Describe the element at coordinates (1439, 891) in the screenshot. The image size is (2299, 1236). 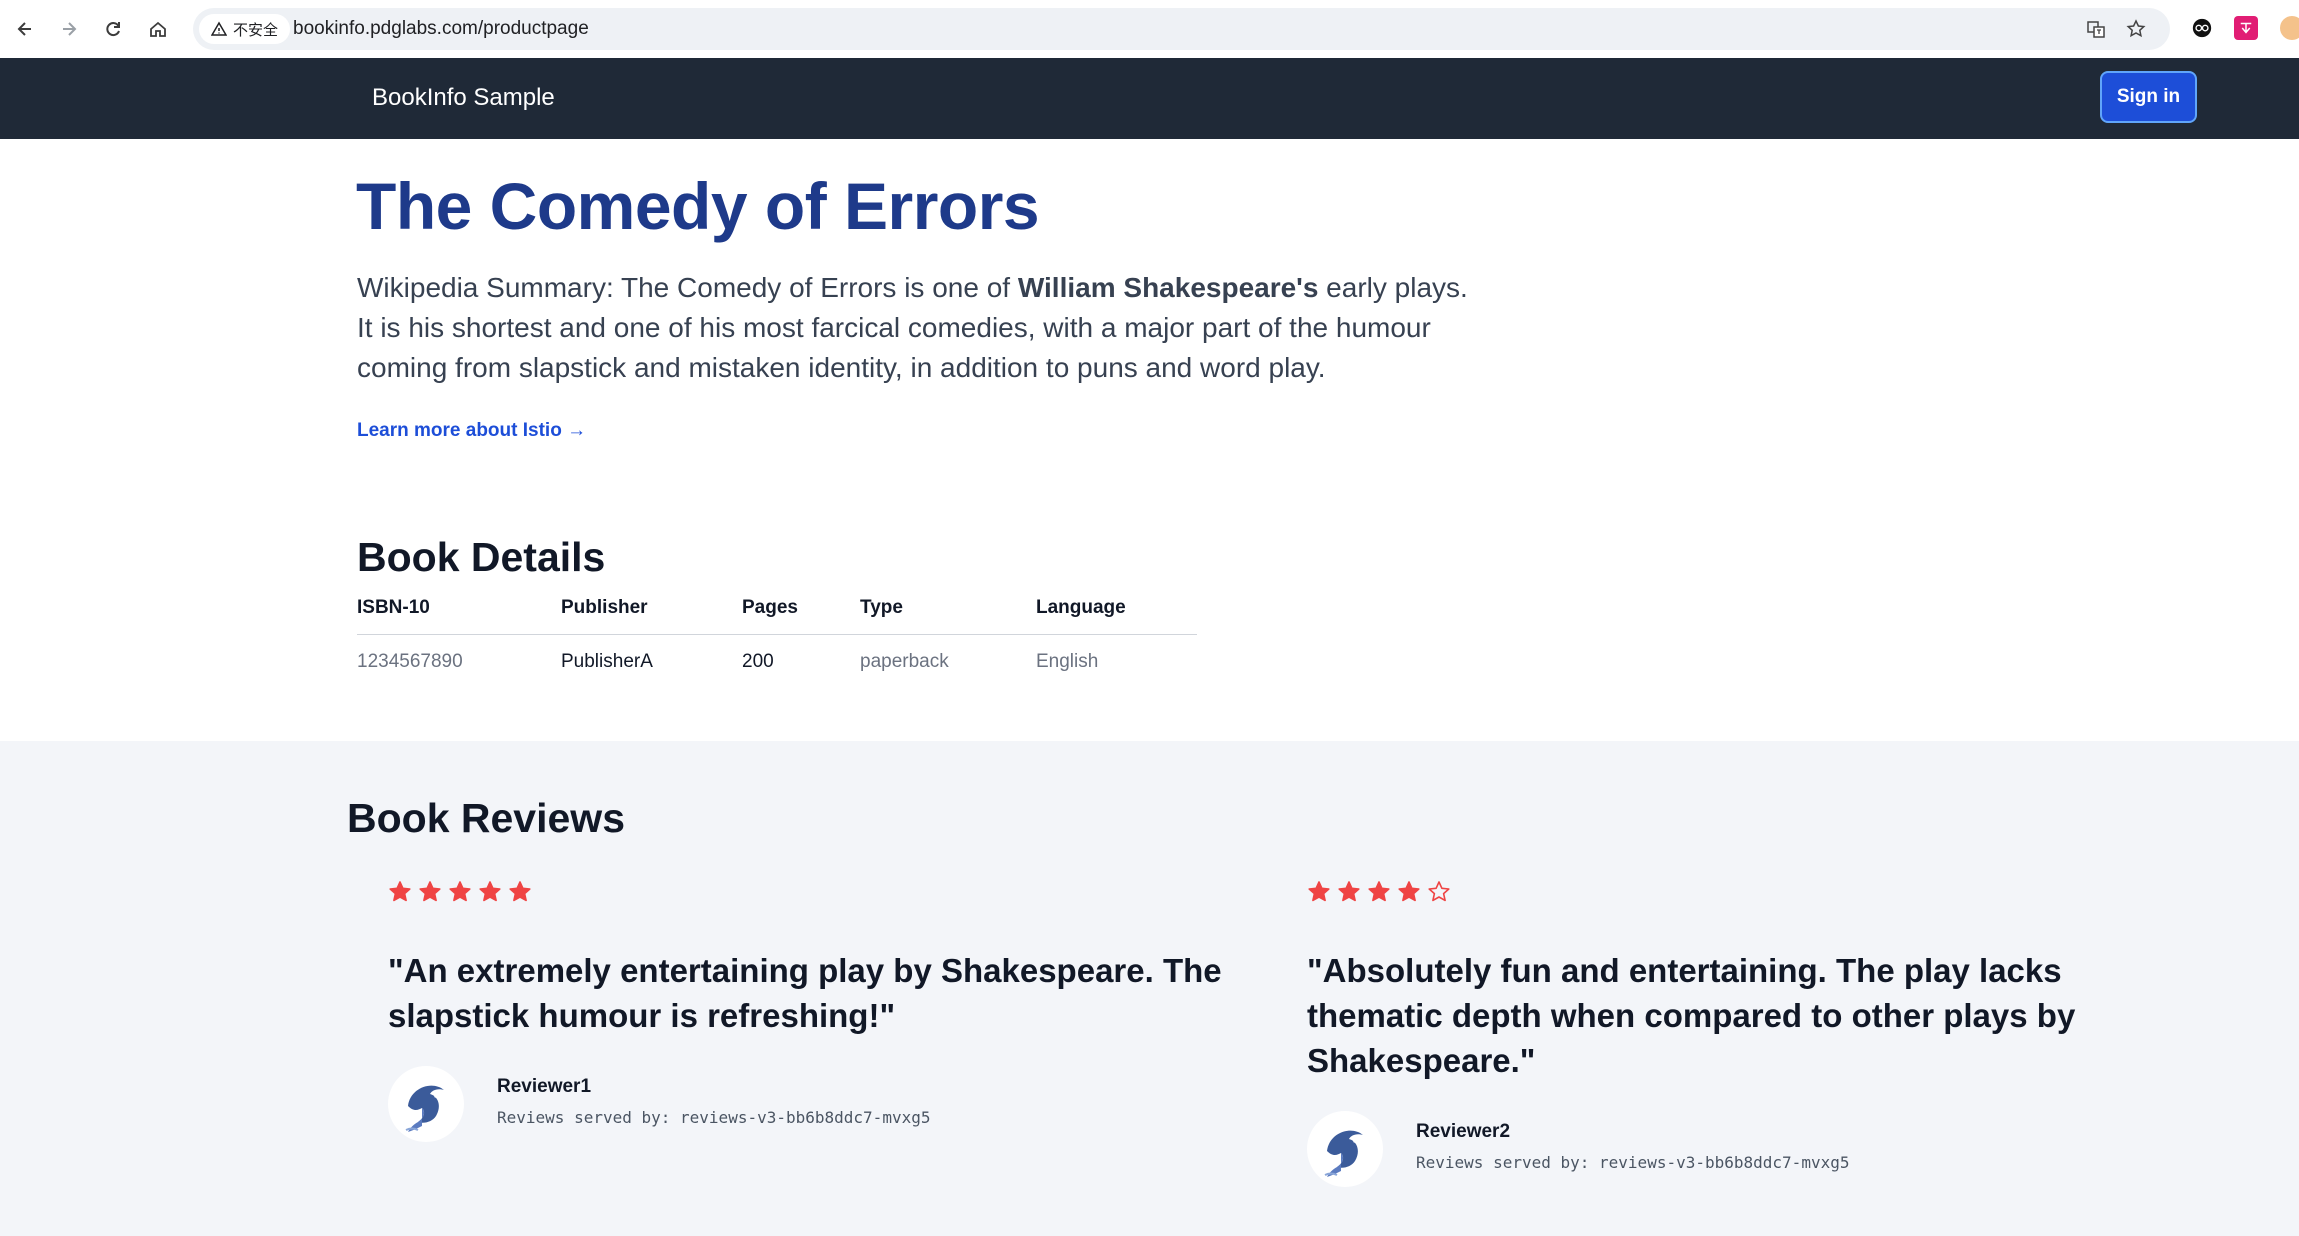
I see `star-empty-icon` at that location.